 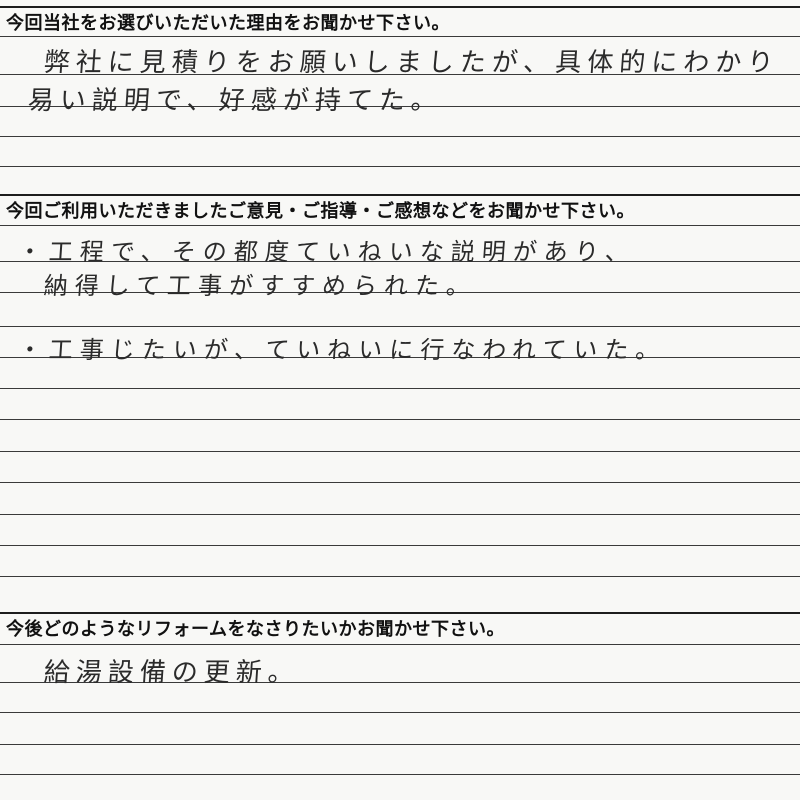 I want to click on section-heading: 今後どのようなリフォームをなさりたいかお聞かせ下さい。, so click(x=255, y=629).